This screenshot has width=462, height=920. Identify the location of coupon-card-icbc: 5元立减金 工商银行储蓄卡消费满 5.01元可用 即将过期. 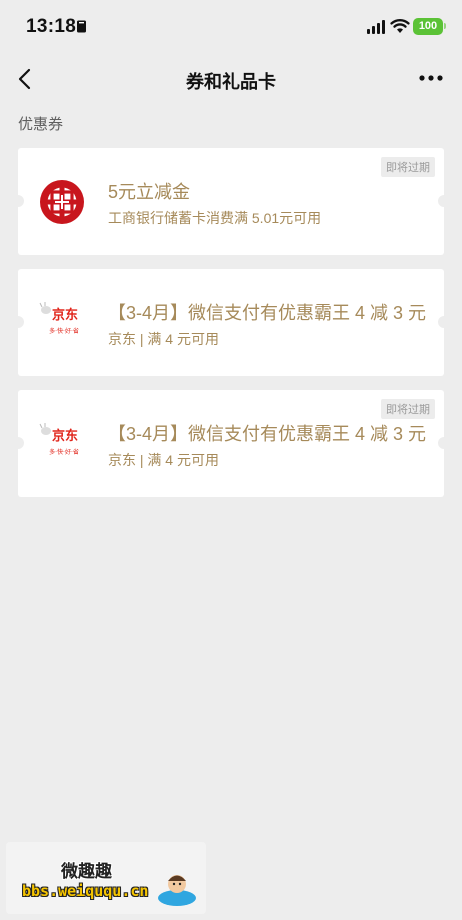
(231, 201).